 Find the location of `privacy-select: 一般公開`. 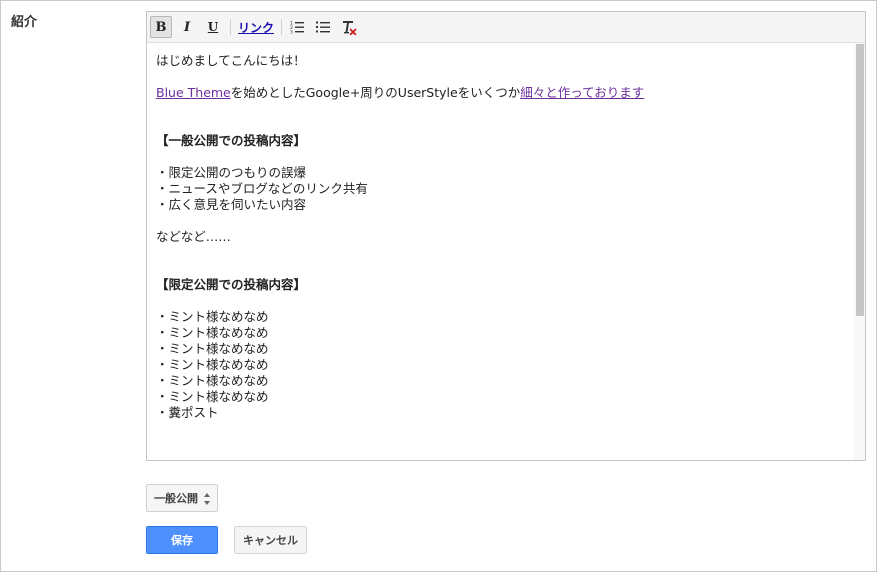

privacy-select: 一般公開 is located at coordinates (182, 498).